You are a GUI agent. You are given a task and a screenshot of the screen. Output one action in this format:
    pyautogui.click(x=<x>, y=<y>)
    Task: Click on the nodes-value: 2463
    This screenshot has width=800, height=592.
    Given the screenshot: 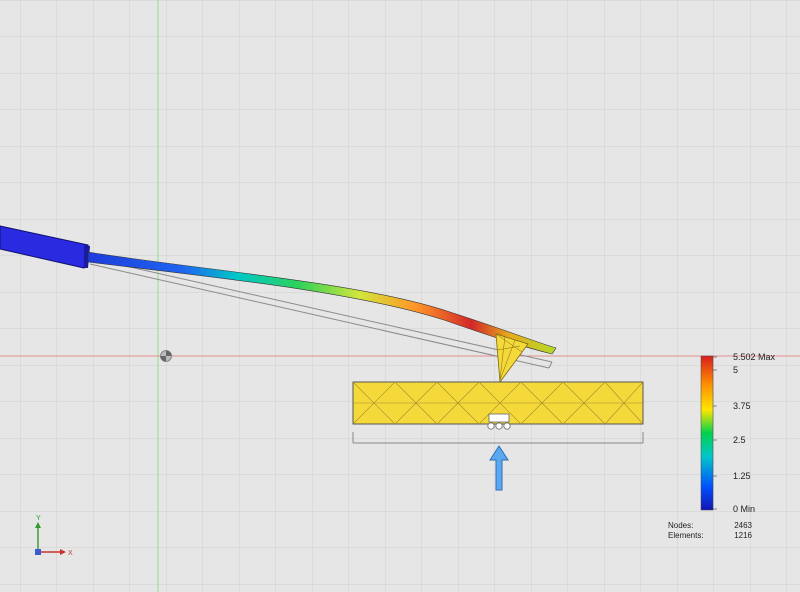 What is the action you would take?
    pyautogui.click(x=743, y=525)
    